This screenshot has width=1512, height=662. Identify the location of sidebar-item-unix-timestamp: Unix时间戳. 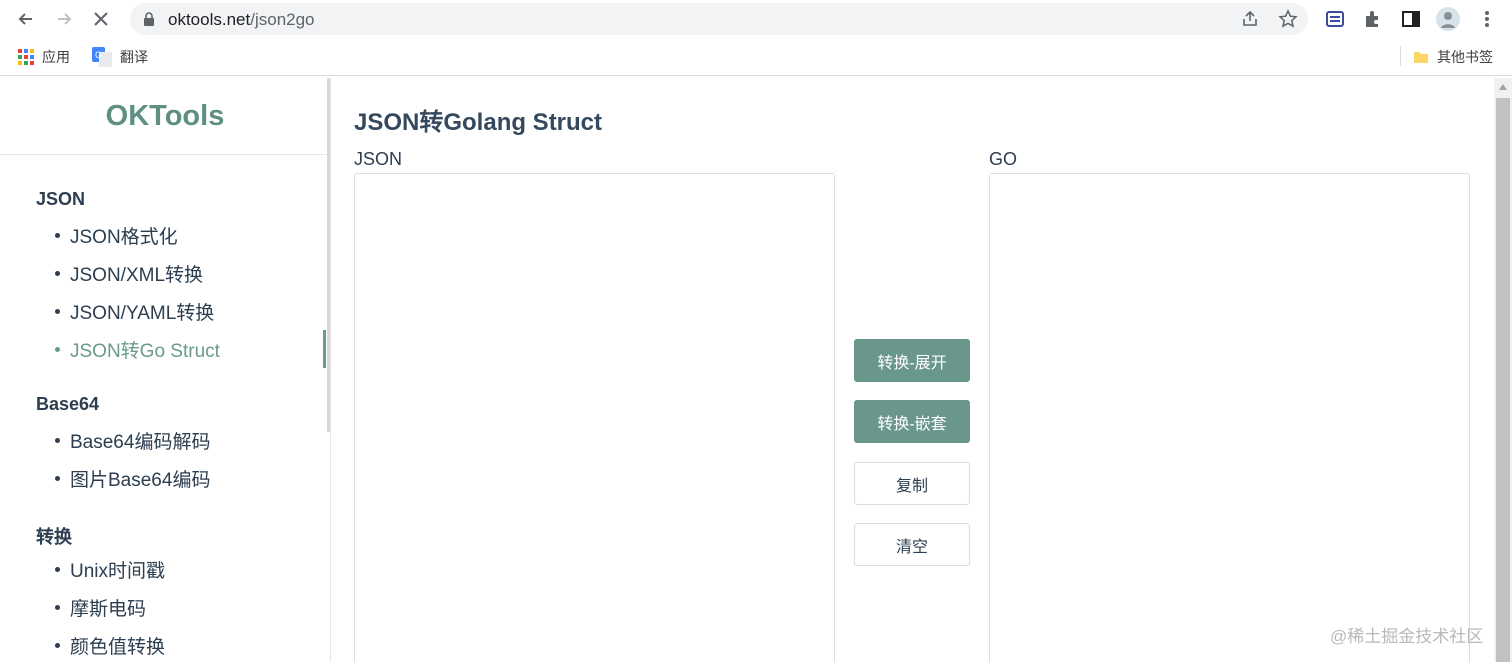
(165, 569).